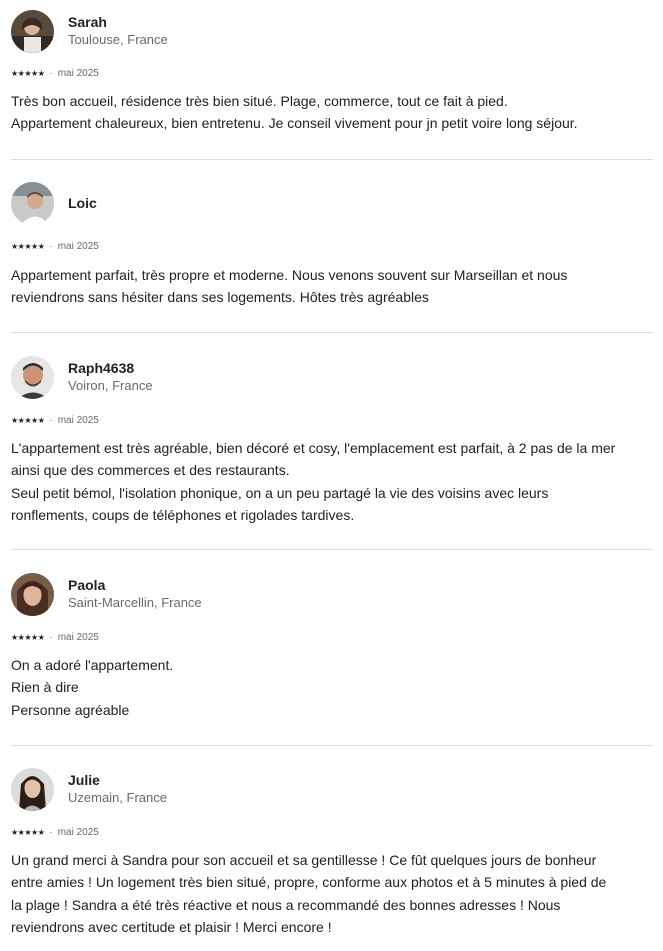 This screenshot has width=663, height=951. Describe the element at coordinates (92, 665) in the screenshot. I see `review-line: On a adoré l'appartement.` at that location.